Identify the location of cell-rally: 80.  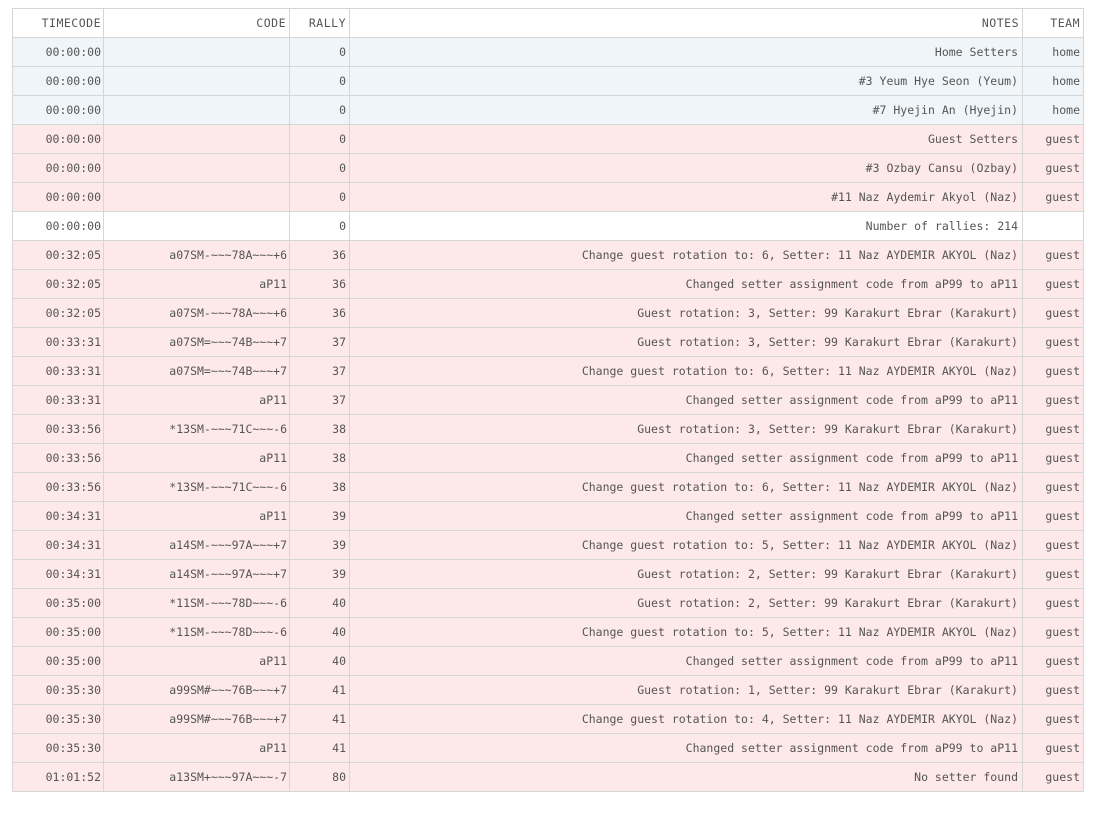
(319, 777).